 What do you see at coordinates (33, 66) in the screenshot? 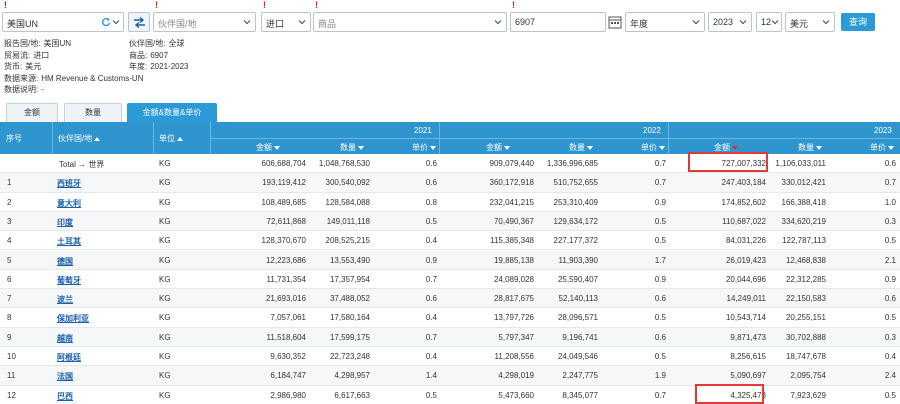
I see `currency-info-value: 美元` at bounding box center [33, 66].